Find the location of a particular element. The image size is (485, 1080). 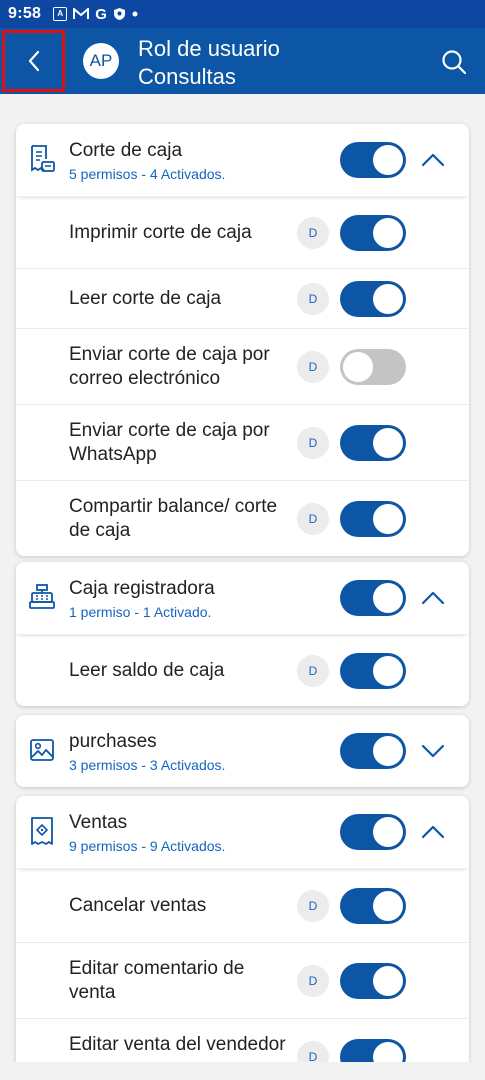

sale-ticket-icon is located at coordinates (42, 831).